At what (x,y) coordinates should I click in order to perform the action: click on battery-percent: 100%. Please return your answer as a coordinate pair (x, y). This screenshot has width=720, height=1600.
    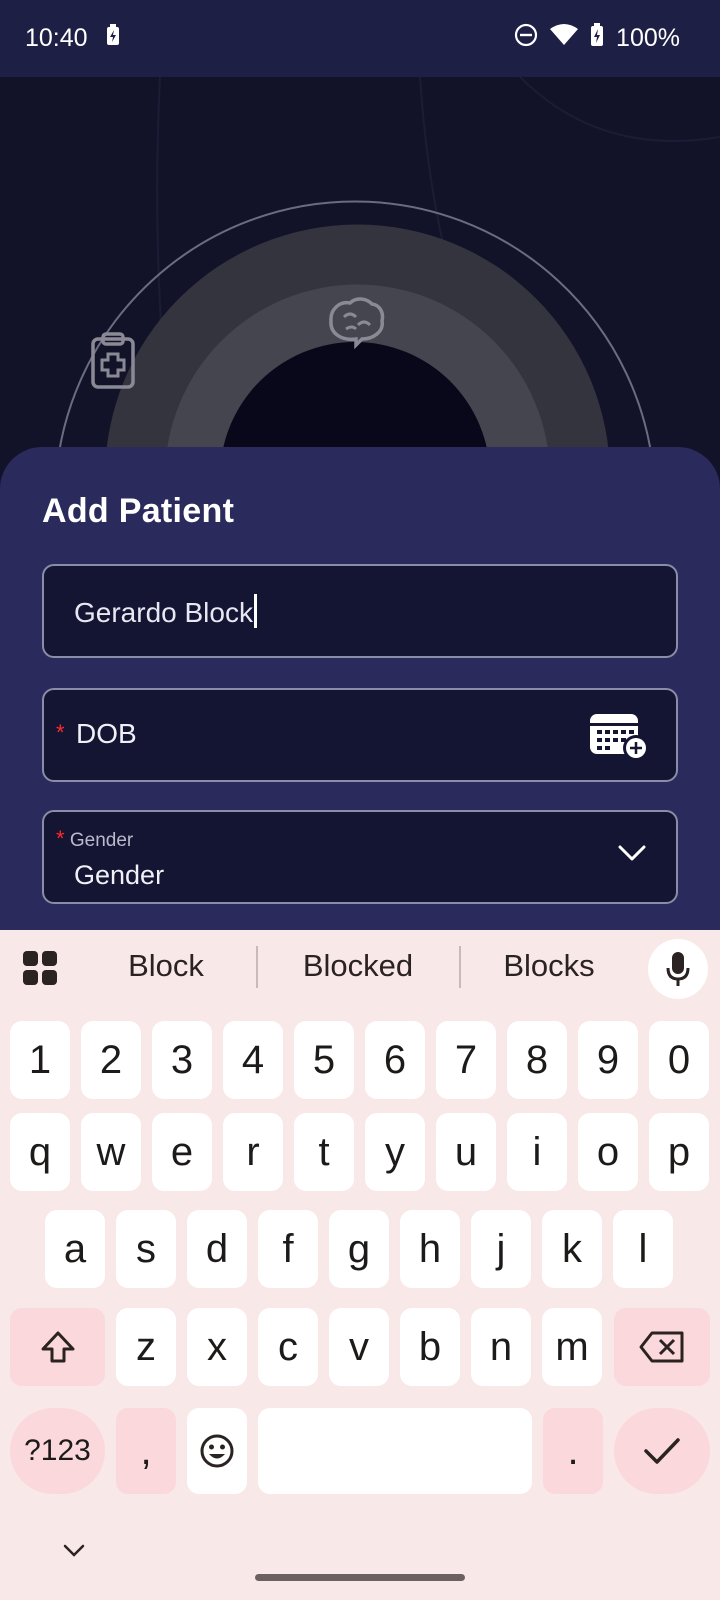
    Looking at the image, I should click on (648, 38).